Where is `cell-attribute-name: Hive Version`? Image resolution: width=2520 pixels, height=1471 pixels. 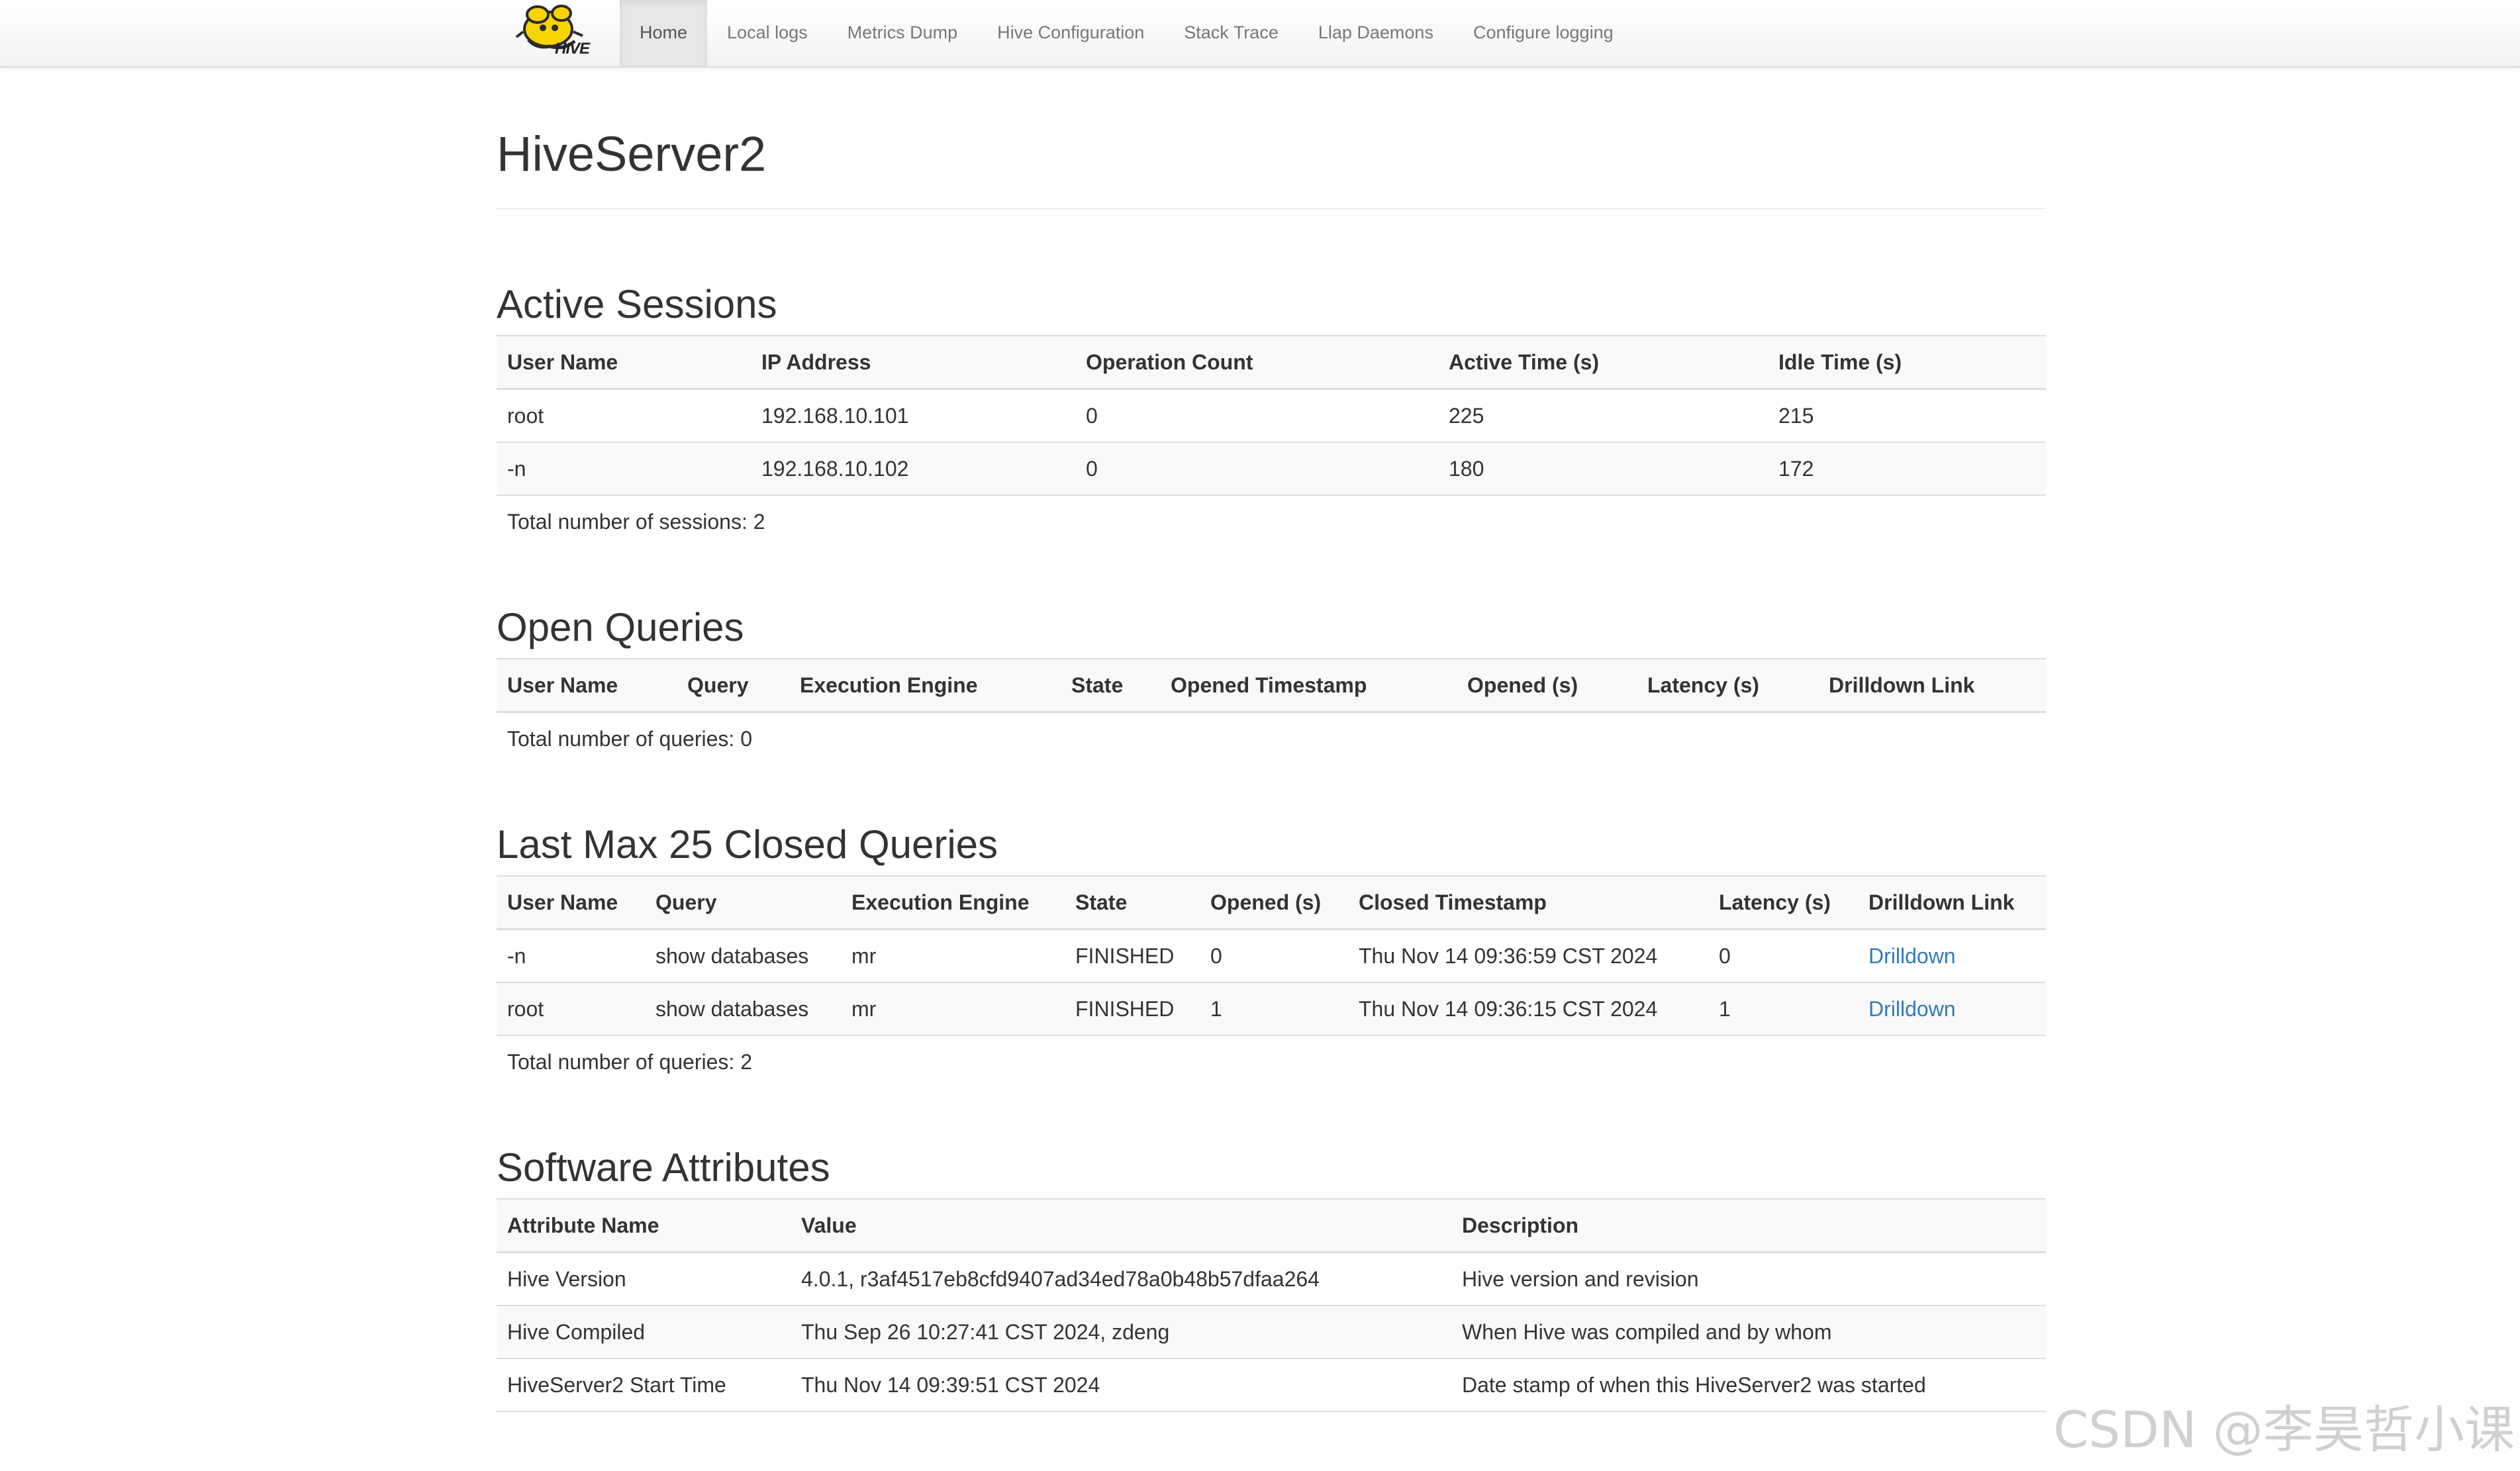
cell-attribute-name: Hive Version is located at coordinates (644, 1278).